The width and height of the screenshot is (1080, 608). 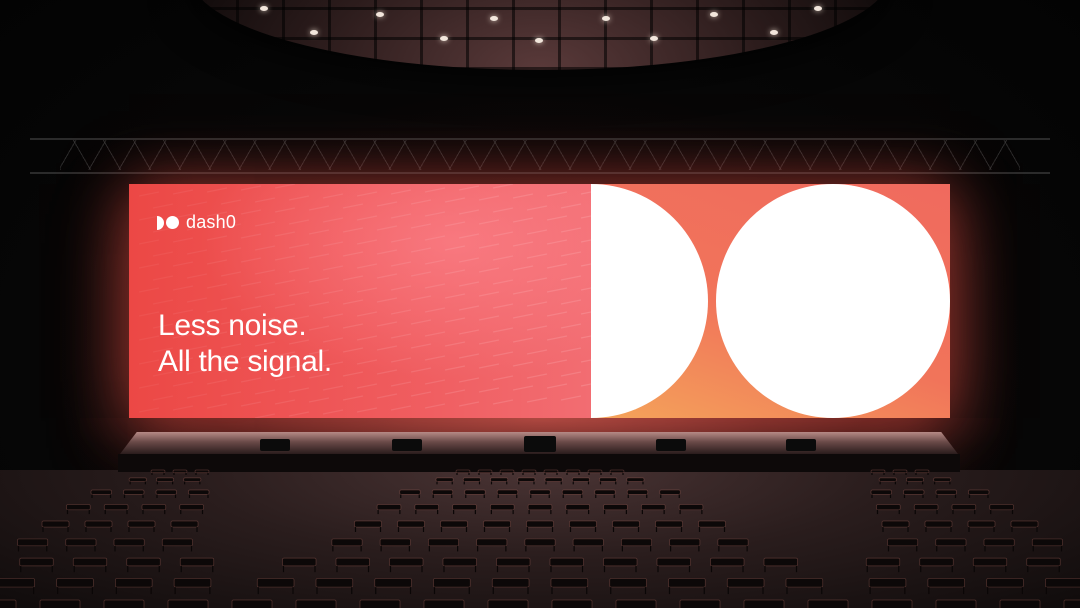 I want to click on dash0-logo-mark, so click(x=168, y=222).